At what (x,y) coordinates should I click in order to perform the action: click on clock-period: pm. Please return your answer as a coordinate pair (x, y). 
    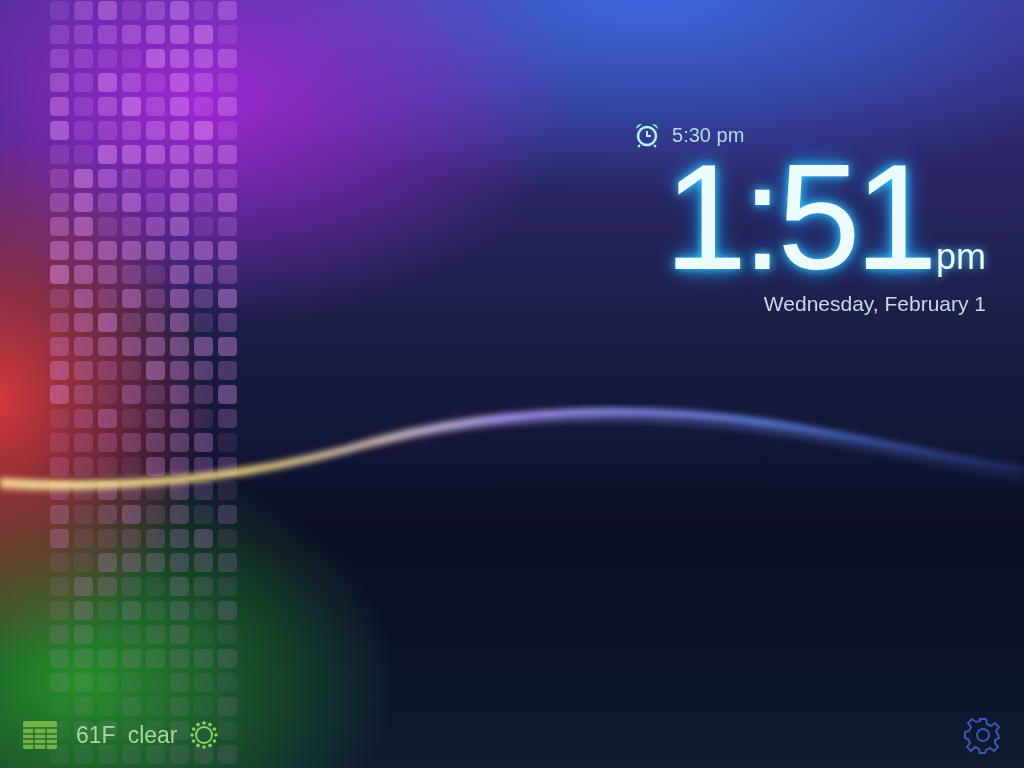
    Looking at the image, I should click on (961, 257).